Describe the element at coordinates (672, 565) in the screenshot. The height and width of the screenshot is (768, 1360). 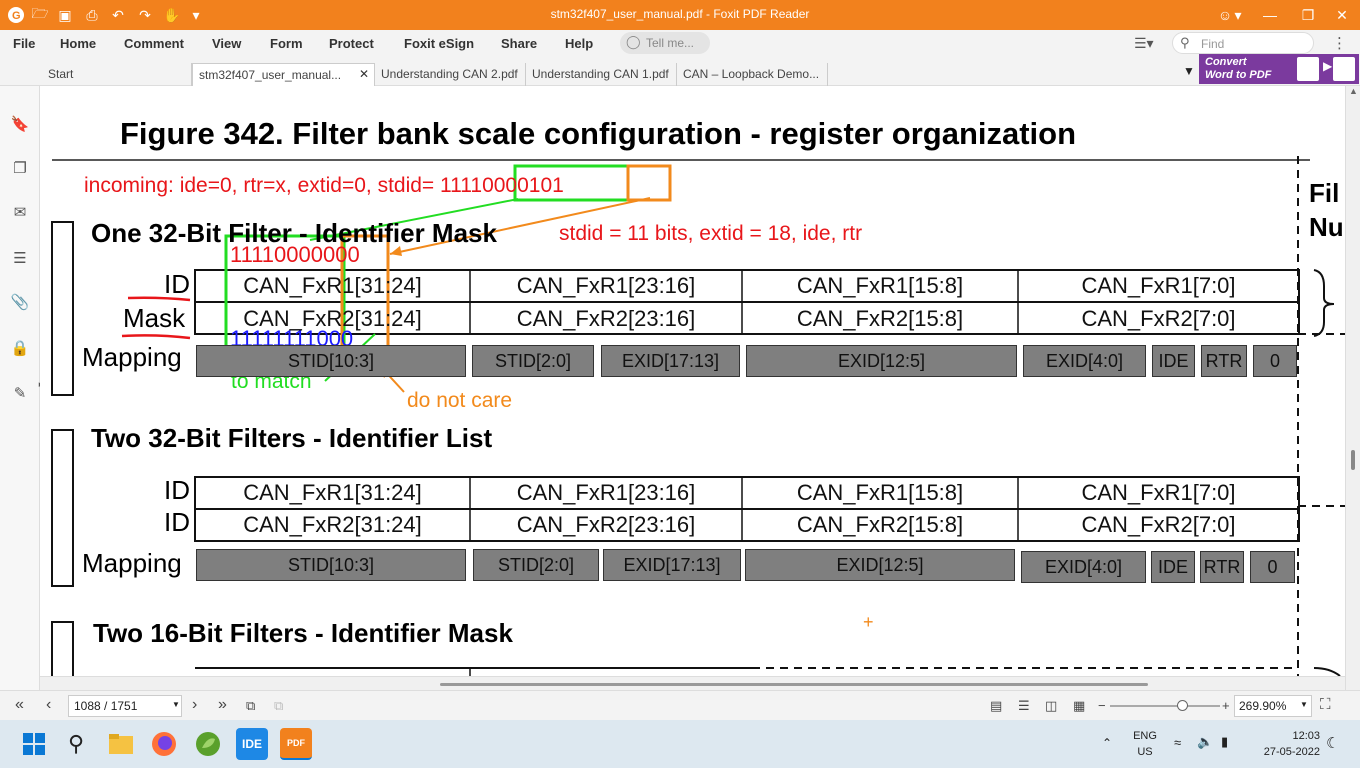
I see `s2-map-exid-17-13: EXID[17:13]` at that location.